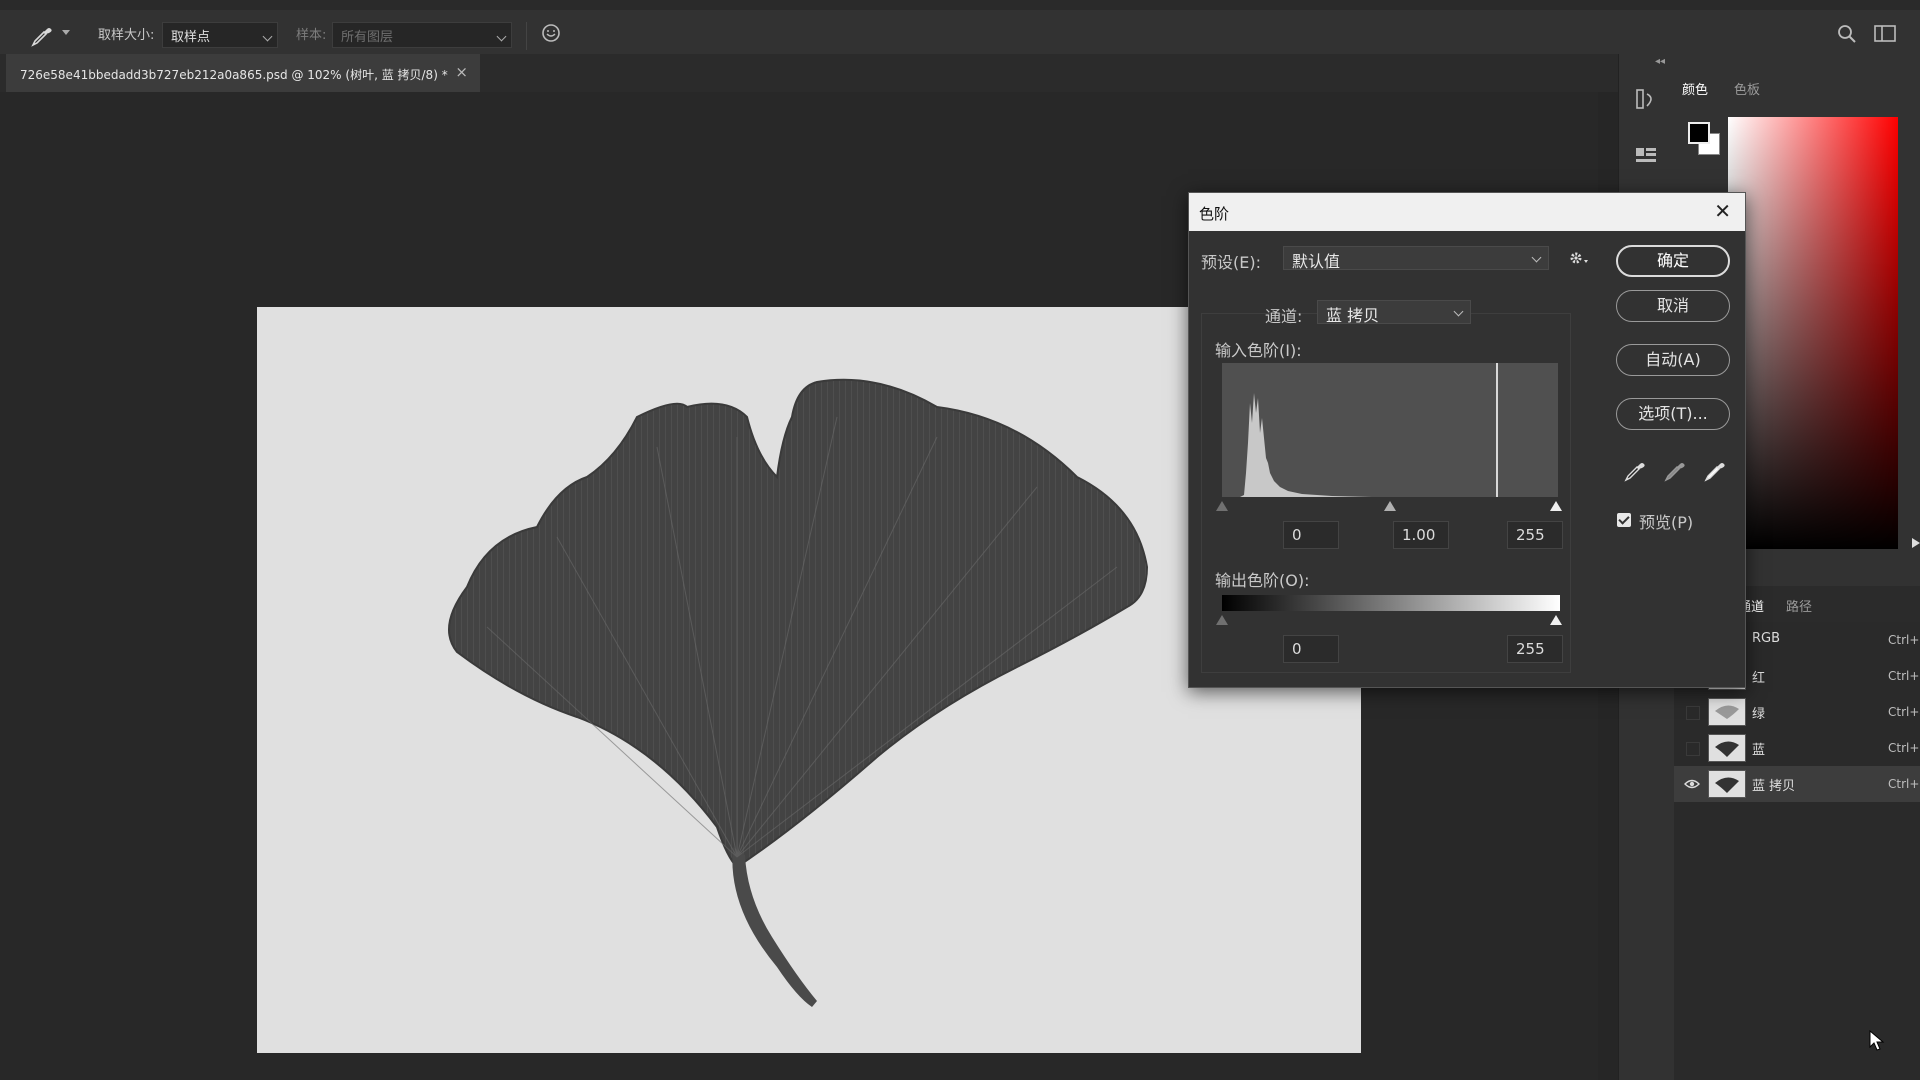 The image size is (1920, 1080). What do you see at coordinates (1797, 86) in the screenshot?
I see `color-panel-tabs: 颜色 色板` at bounding box center [1797, 86].